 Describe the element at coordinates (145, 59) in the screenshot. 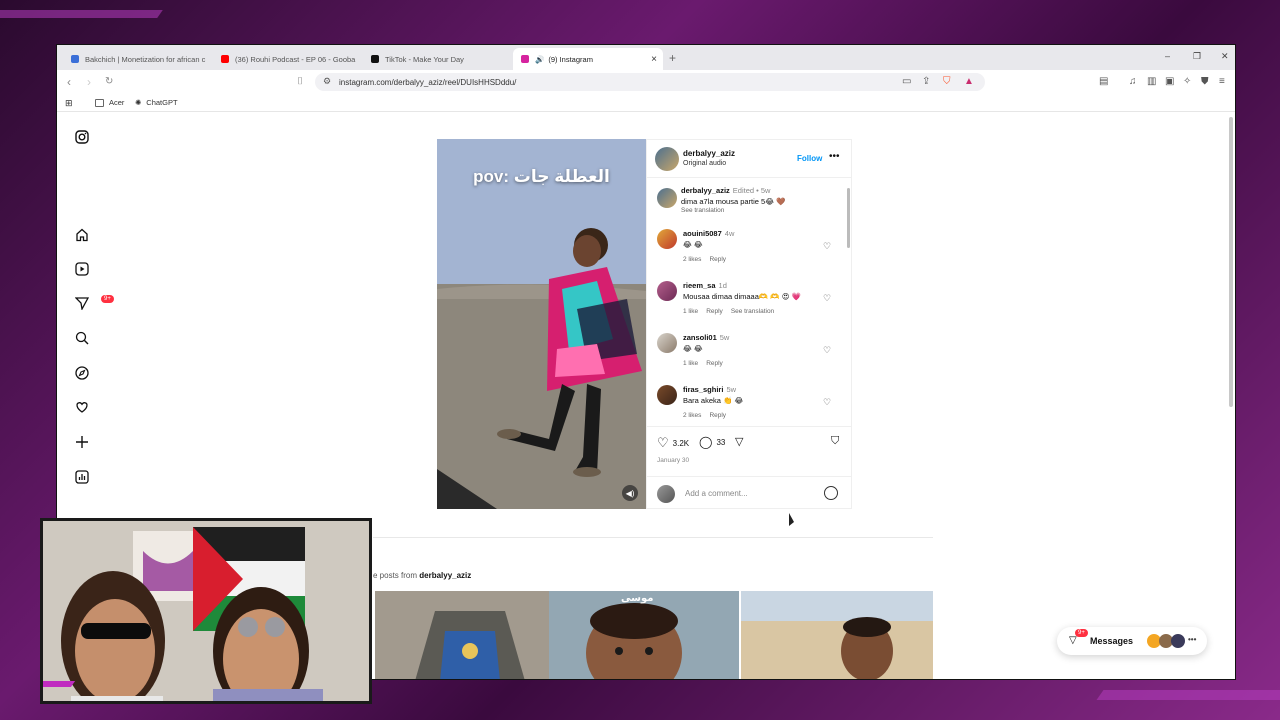

I see `tab-label: Bakchich | Monetization for african c` at that location.